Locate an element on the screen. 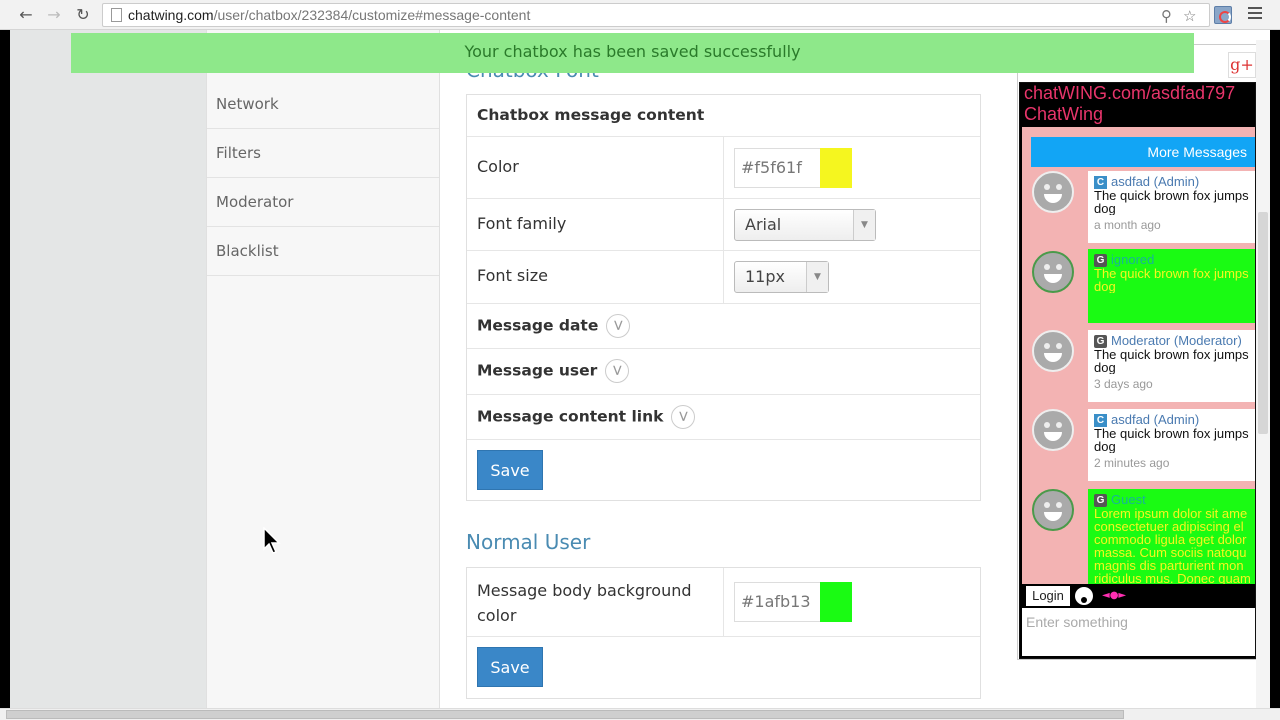 Image resolution: width=1280 pixels, height=720 pixels. candy-emoticon-icon: ◄●► is located at coordinates (1117, 596).